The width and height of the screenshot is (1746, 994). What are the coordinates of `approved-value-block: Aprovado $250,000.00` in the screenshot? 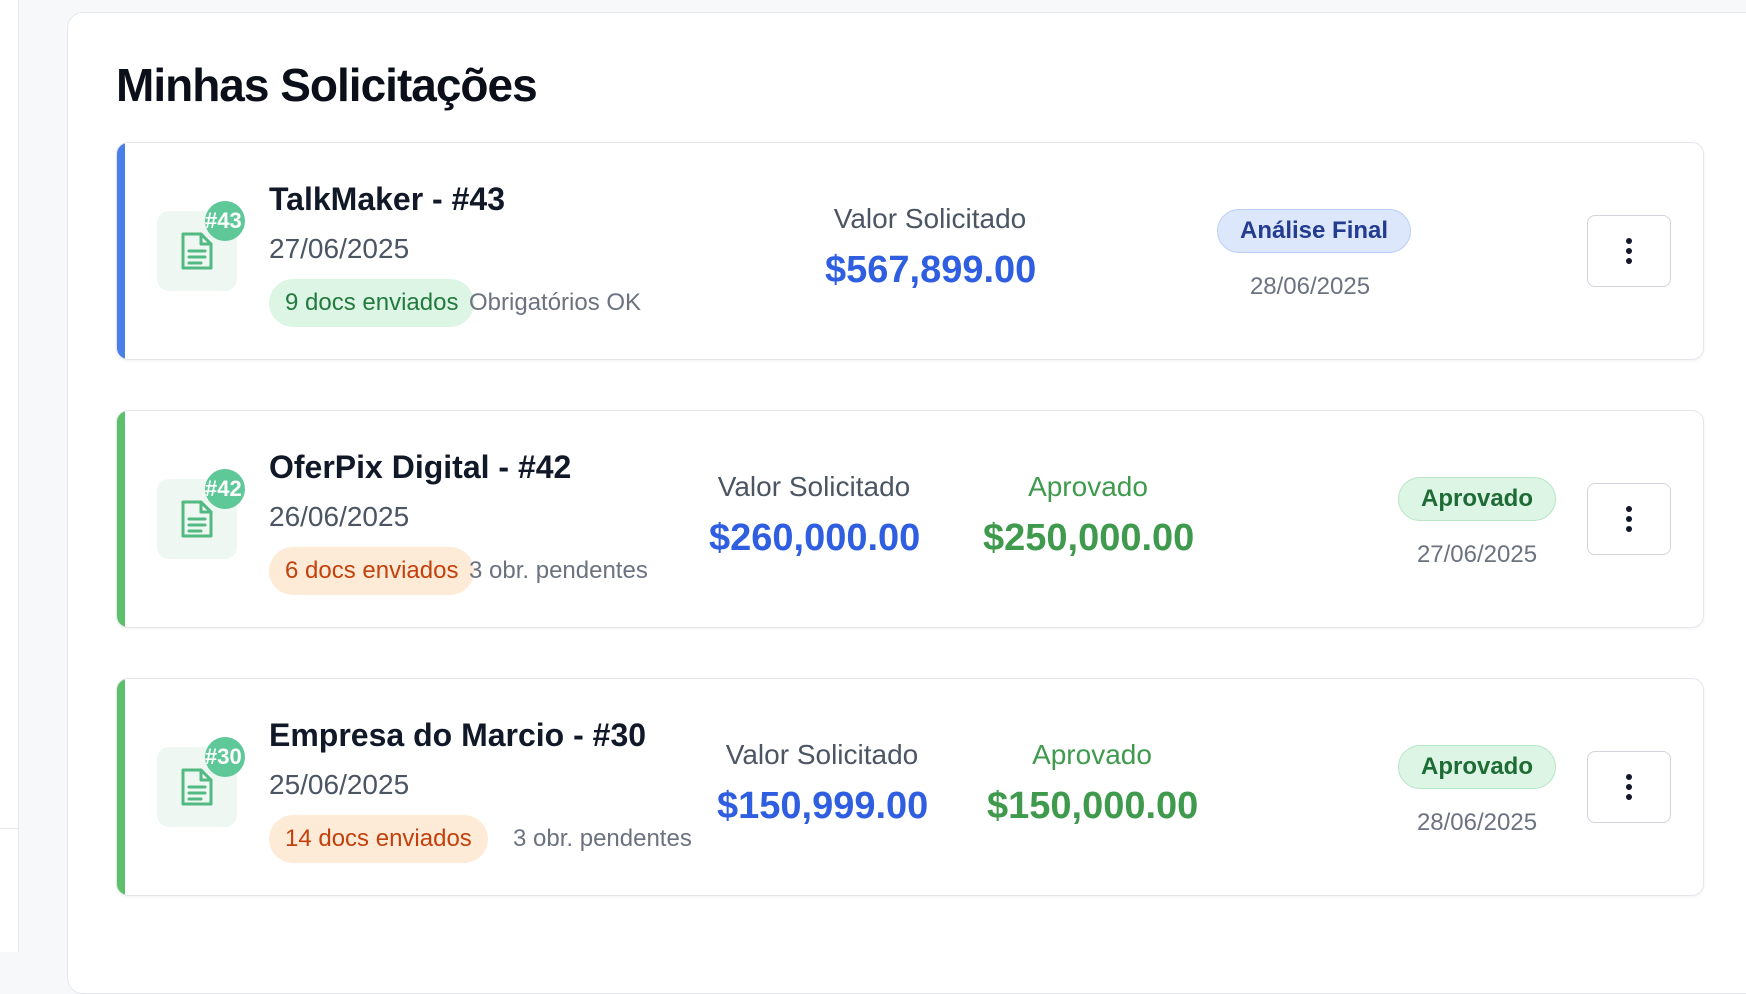 It's located at (1089, 515).